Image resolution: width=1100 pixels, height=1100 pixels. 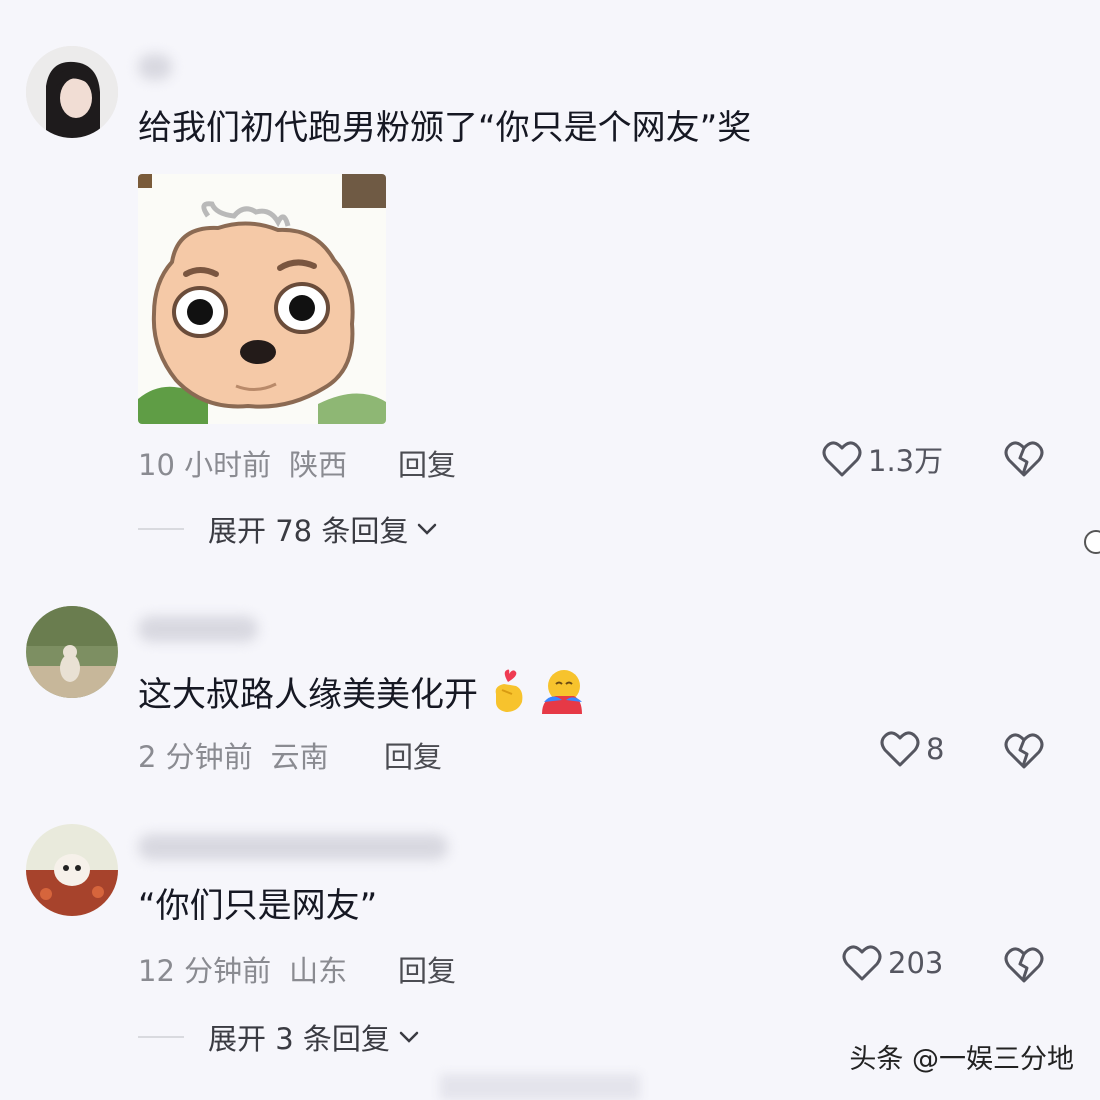 What do you see at coordinates (205, 465) in the screenshot?
I see `comment-time: 10 小时前` at bounding box center [205, 465].